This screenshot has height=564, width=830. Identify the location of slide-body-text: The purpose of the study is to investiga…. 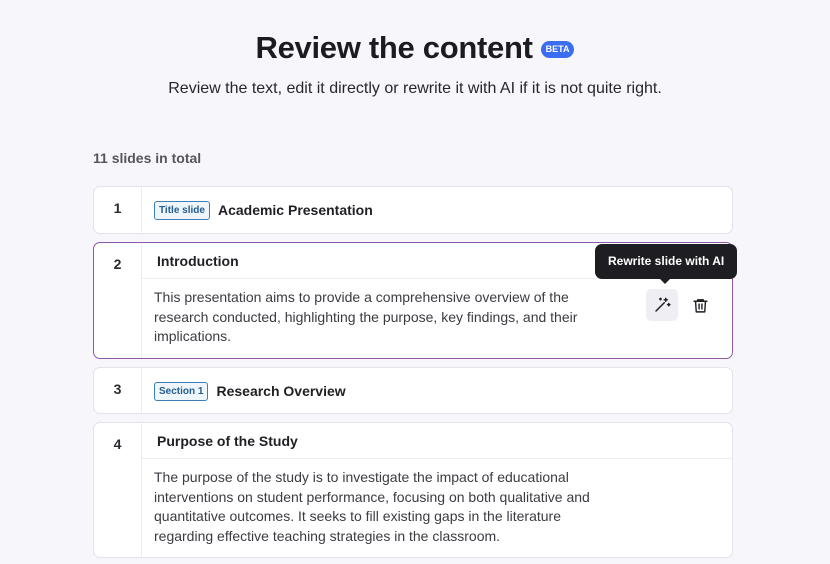
(382, 508).